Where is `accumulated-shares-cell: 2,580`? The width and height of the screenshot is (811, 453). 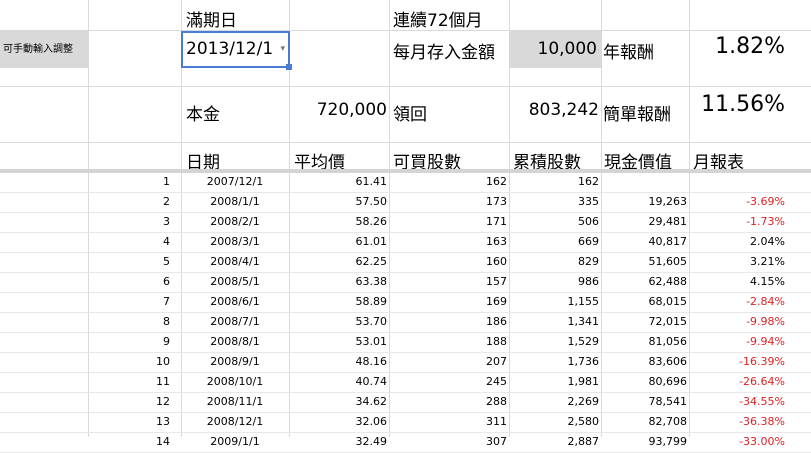
accumulated-shares-cell: 2,580 is located at coordinates (554, 421).